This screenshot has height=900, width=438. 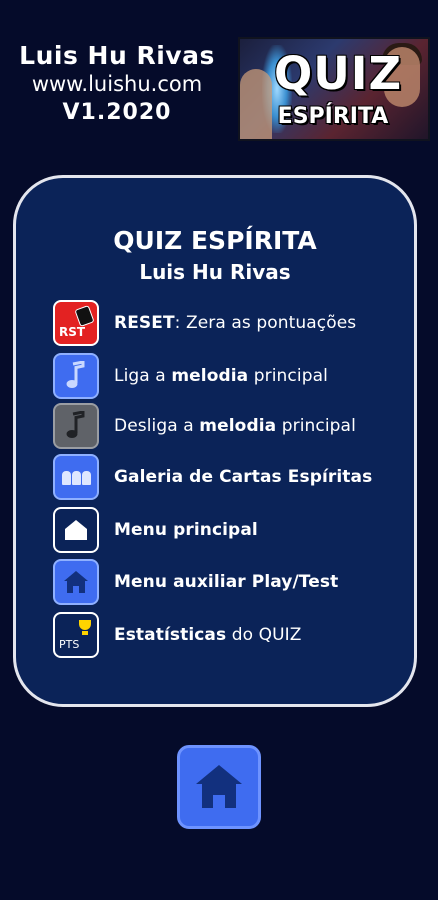 I want to click on legend-label-cards-gallery: Galeria de Cartas Espíritas, so click(x=243, y=477).